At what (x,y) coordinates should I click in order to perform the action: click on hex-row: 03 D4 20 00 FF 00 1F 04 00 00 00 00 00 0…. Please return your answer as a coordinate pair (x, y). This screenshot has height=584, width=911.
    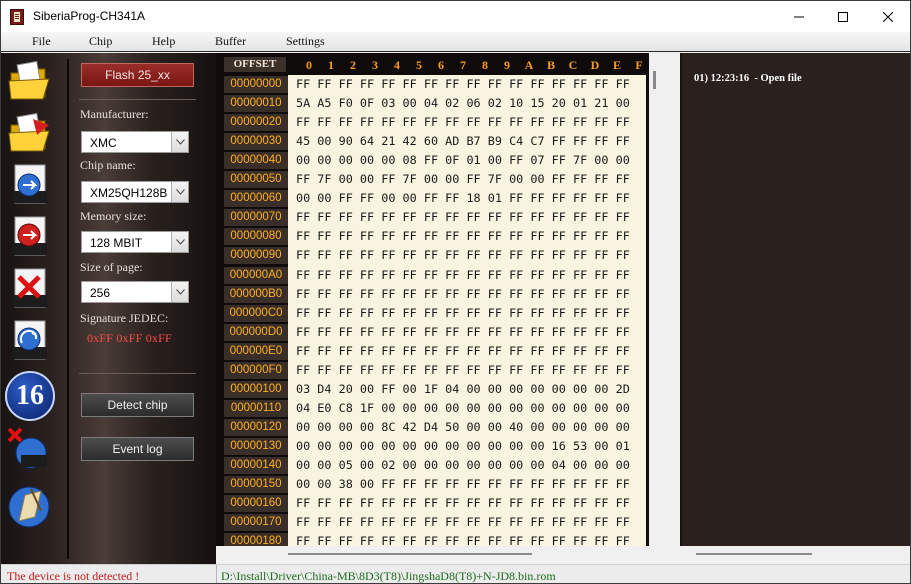
    Looking at the image, I should click on (463, 389).